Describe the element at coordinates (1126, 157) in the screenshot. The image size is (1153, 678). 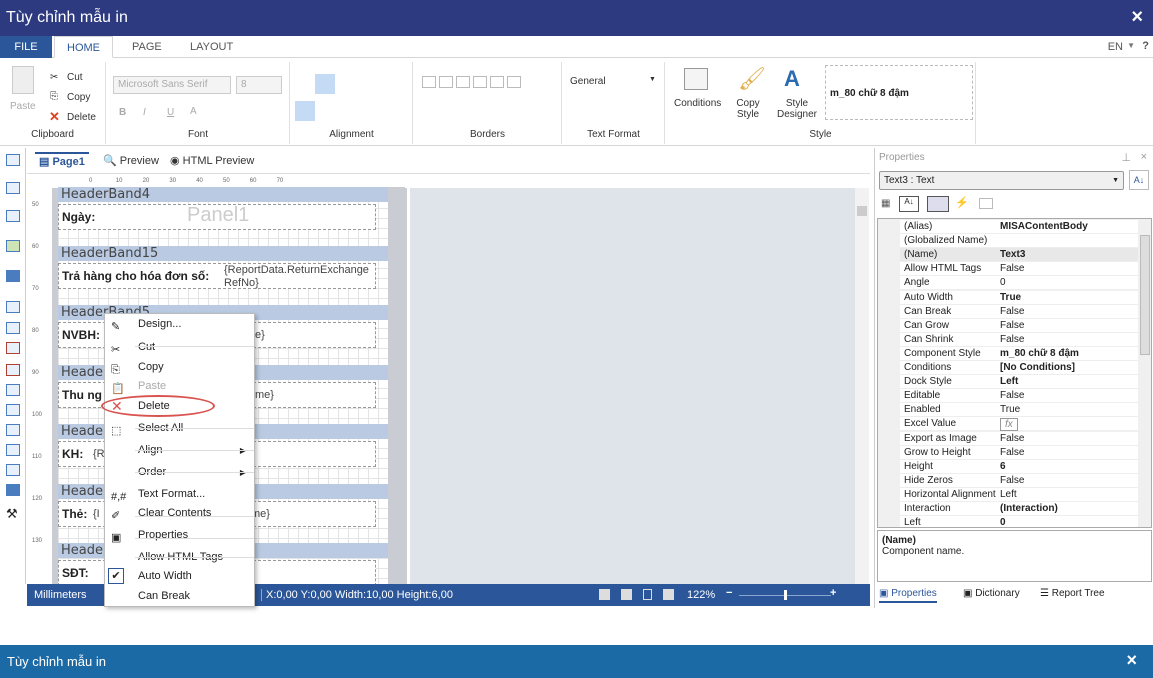
I see `pin-icon: ⊥` at that location.